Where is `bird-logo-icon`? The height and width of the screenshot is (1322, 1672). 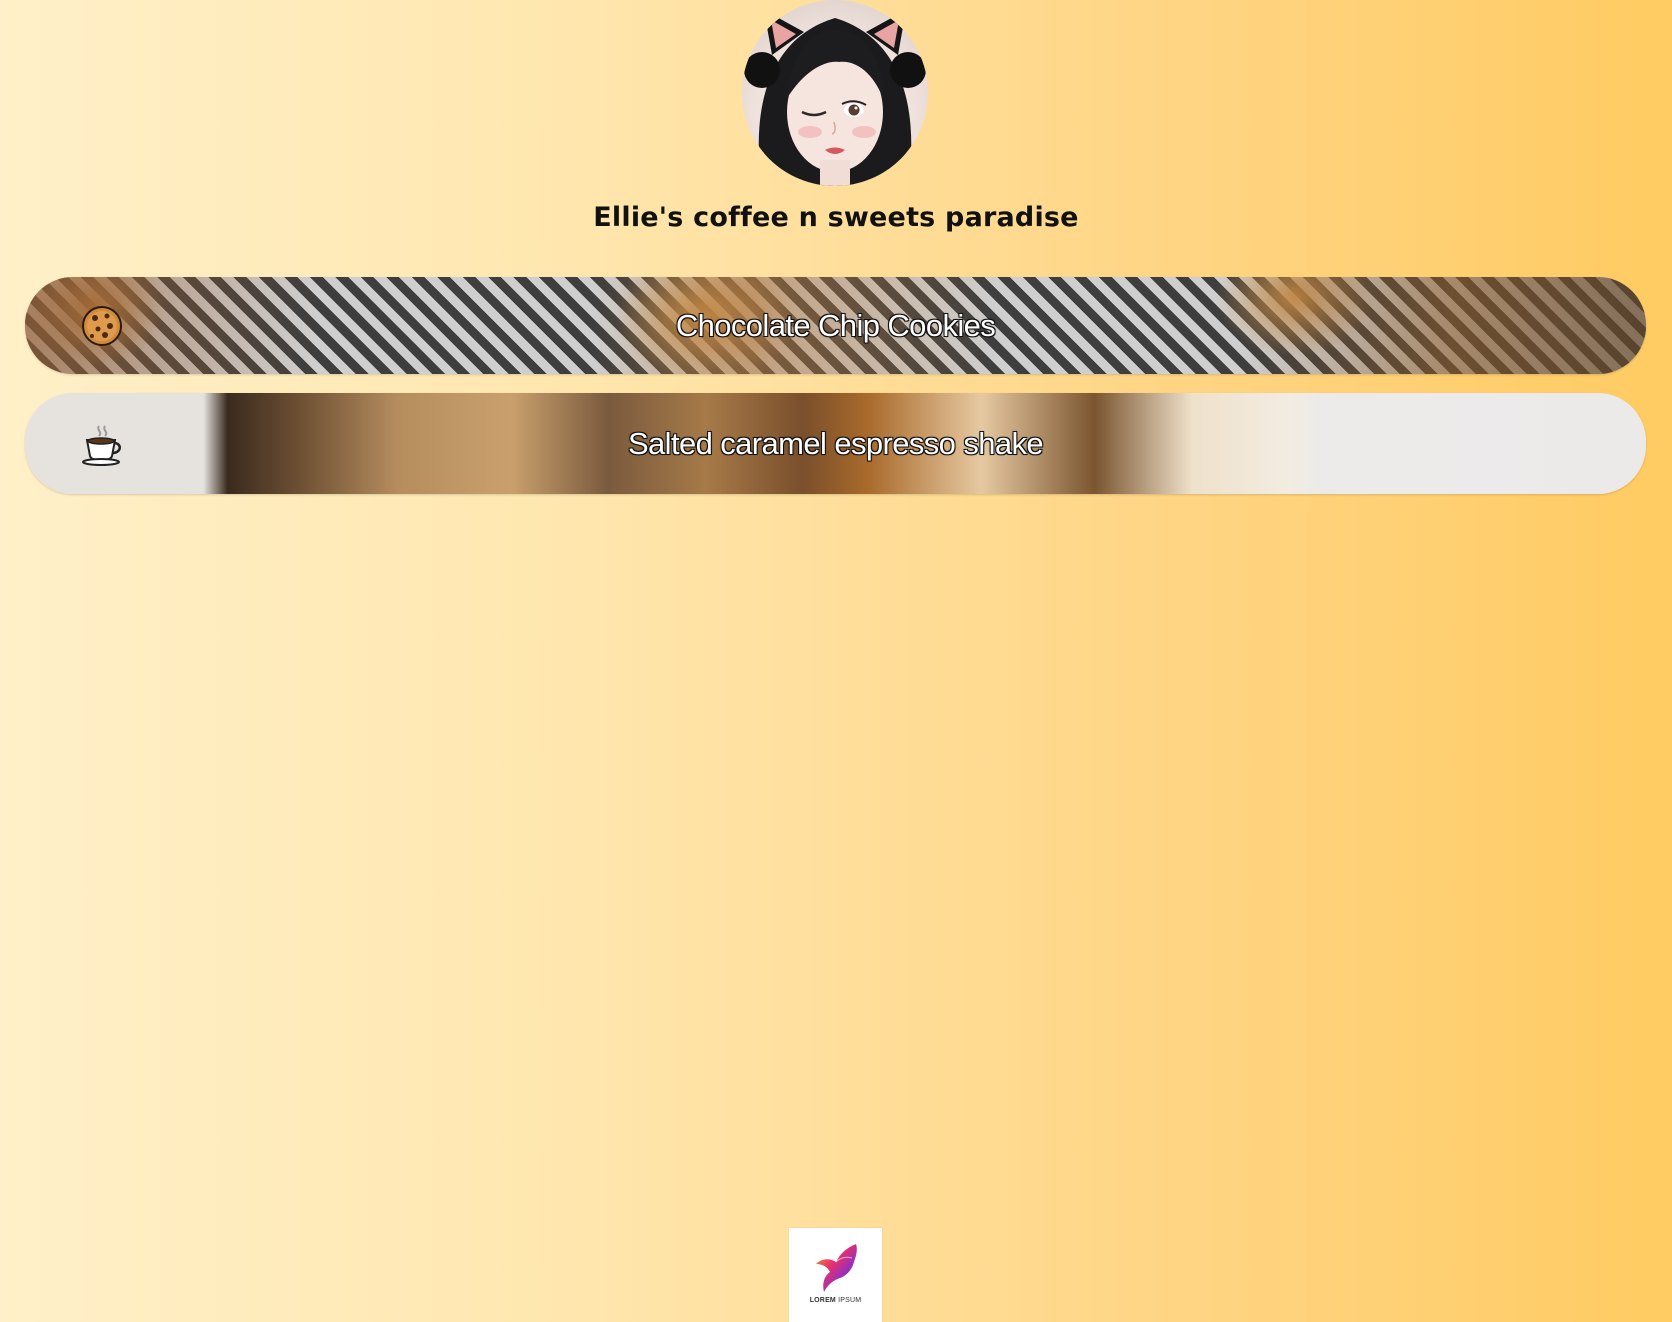
bird-logo-icon is located at coordinates (836, 1268).